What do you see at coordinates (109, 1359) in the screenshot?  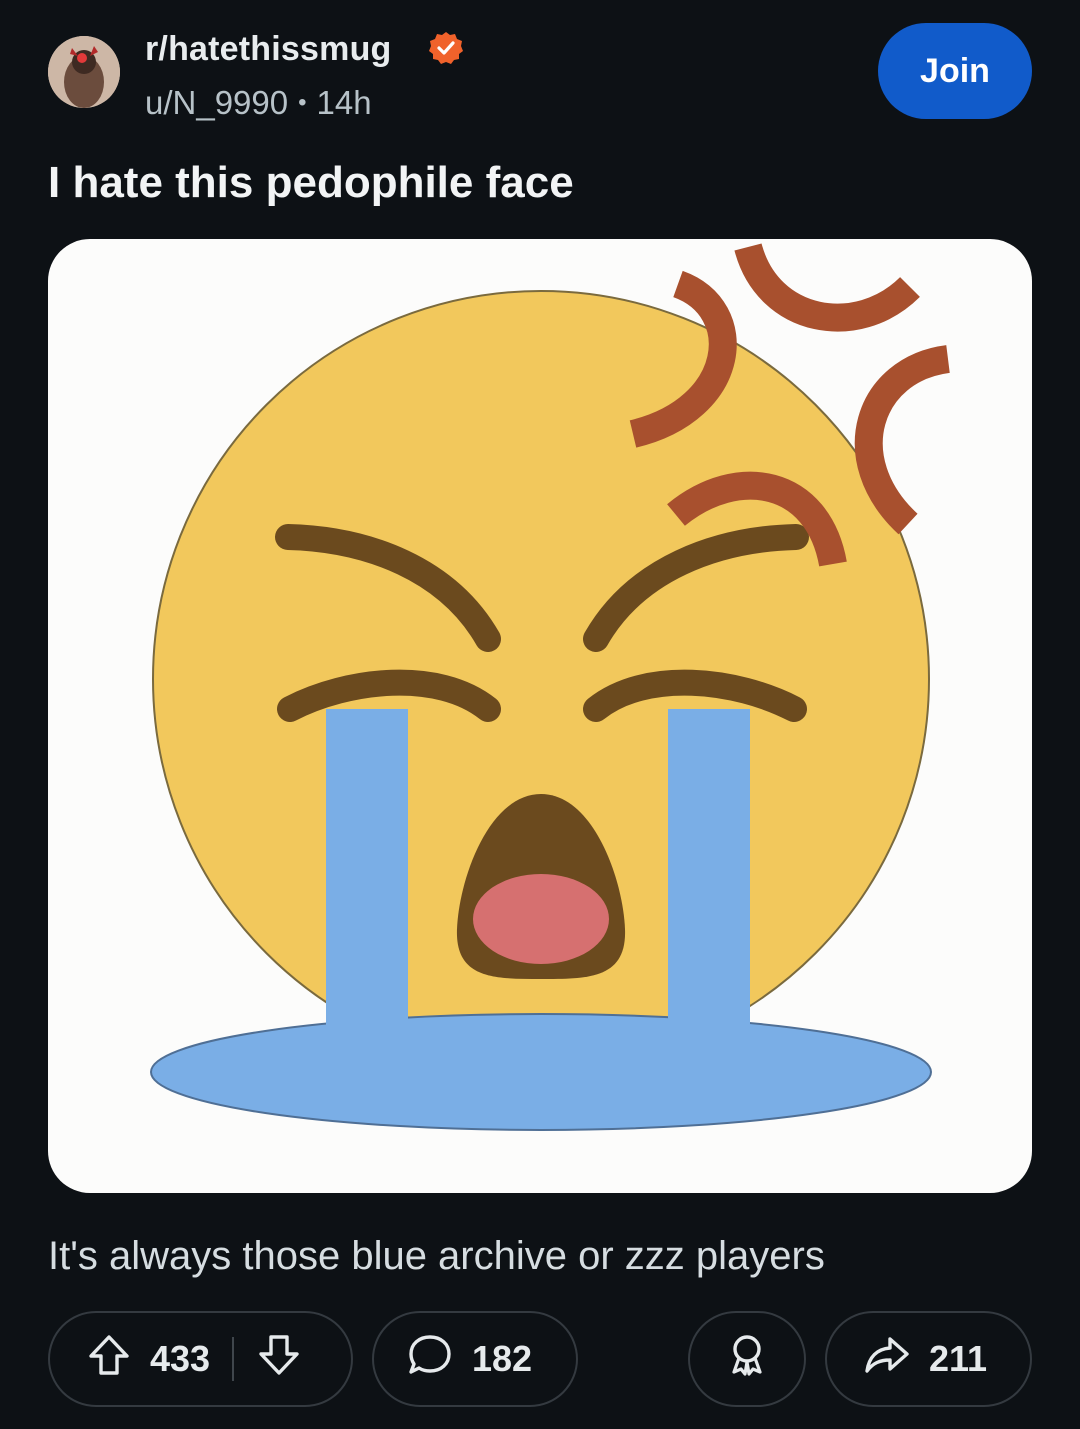 I see `upvote-icon` at bounding box center [109, 1359].